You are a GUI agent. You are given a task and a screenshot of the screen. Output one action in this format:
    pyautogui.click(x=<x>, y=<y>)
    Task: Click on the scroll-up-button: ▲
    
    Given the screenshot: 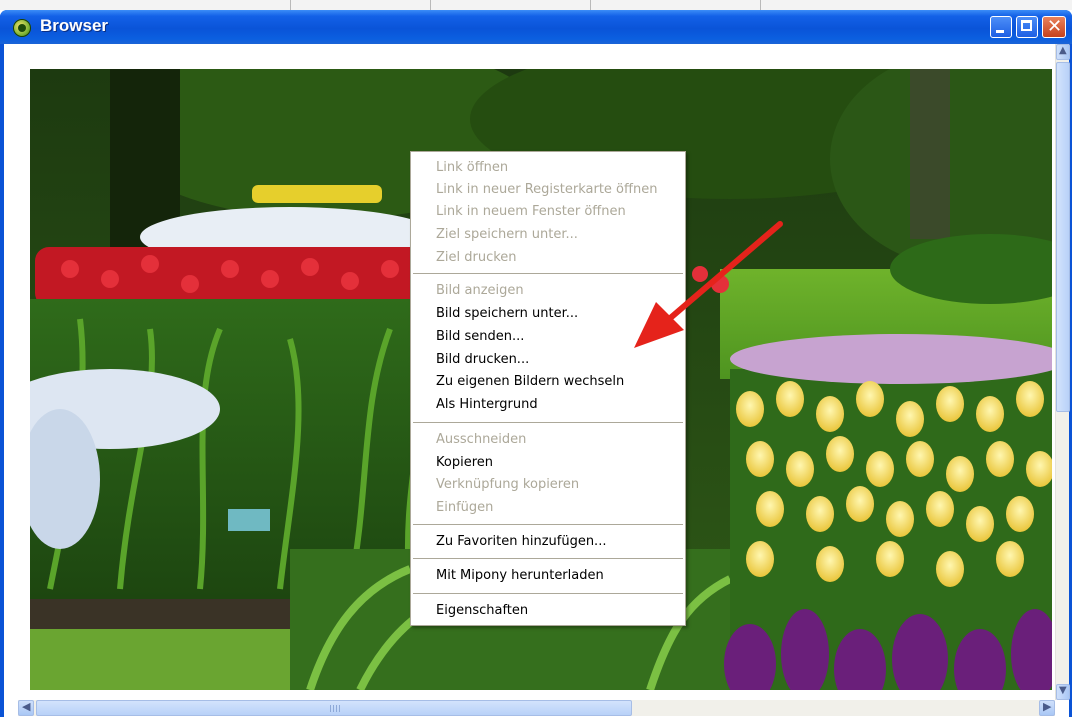 What is the action you would take?
    pyautogui.click(x=1063, y=52)
    